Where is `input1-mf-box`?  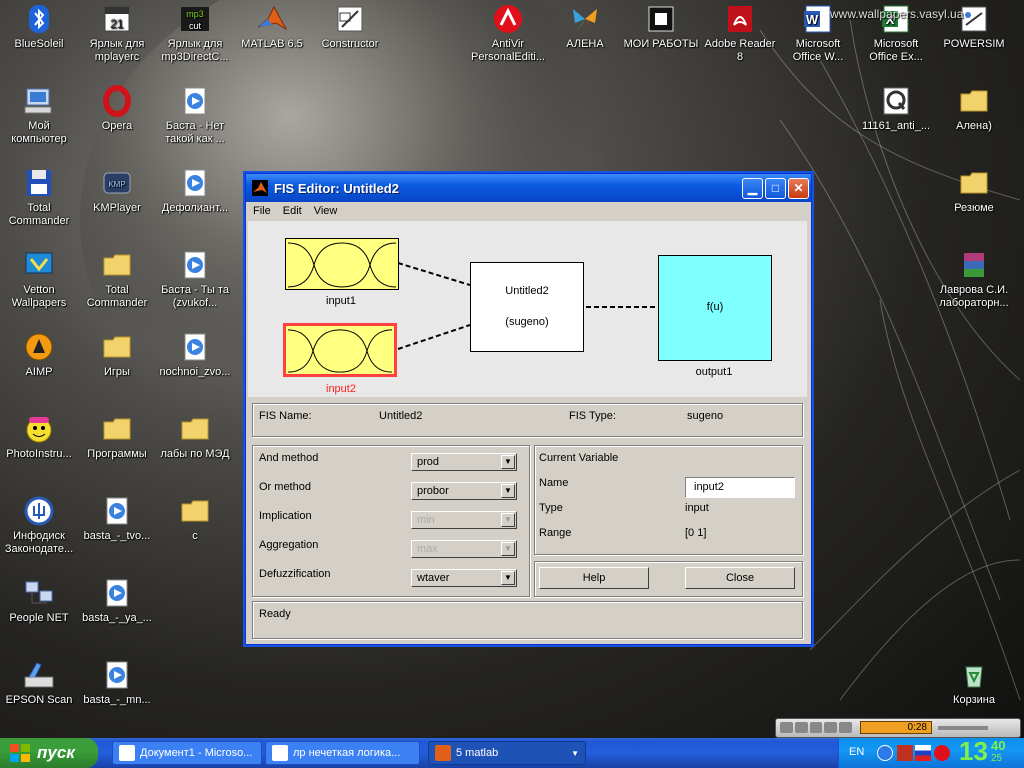
input1-mf-box is located at coordinates (342, 264).